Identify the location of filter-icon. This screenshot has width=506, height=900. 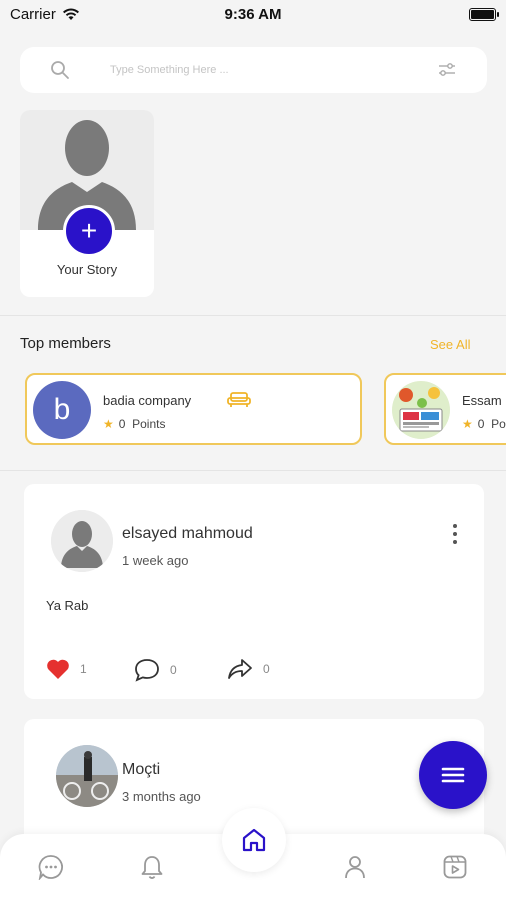
(447, 70).